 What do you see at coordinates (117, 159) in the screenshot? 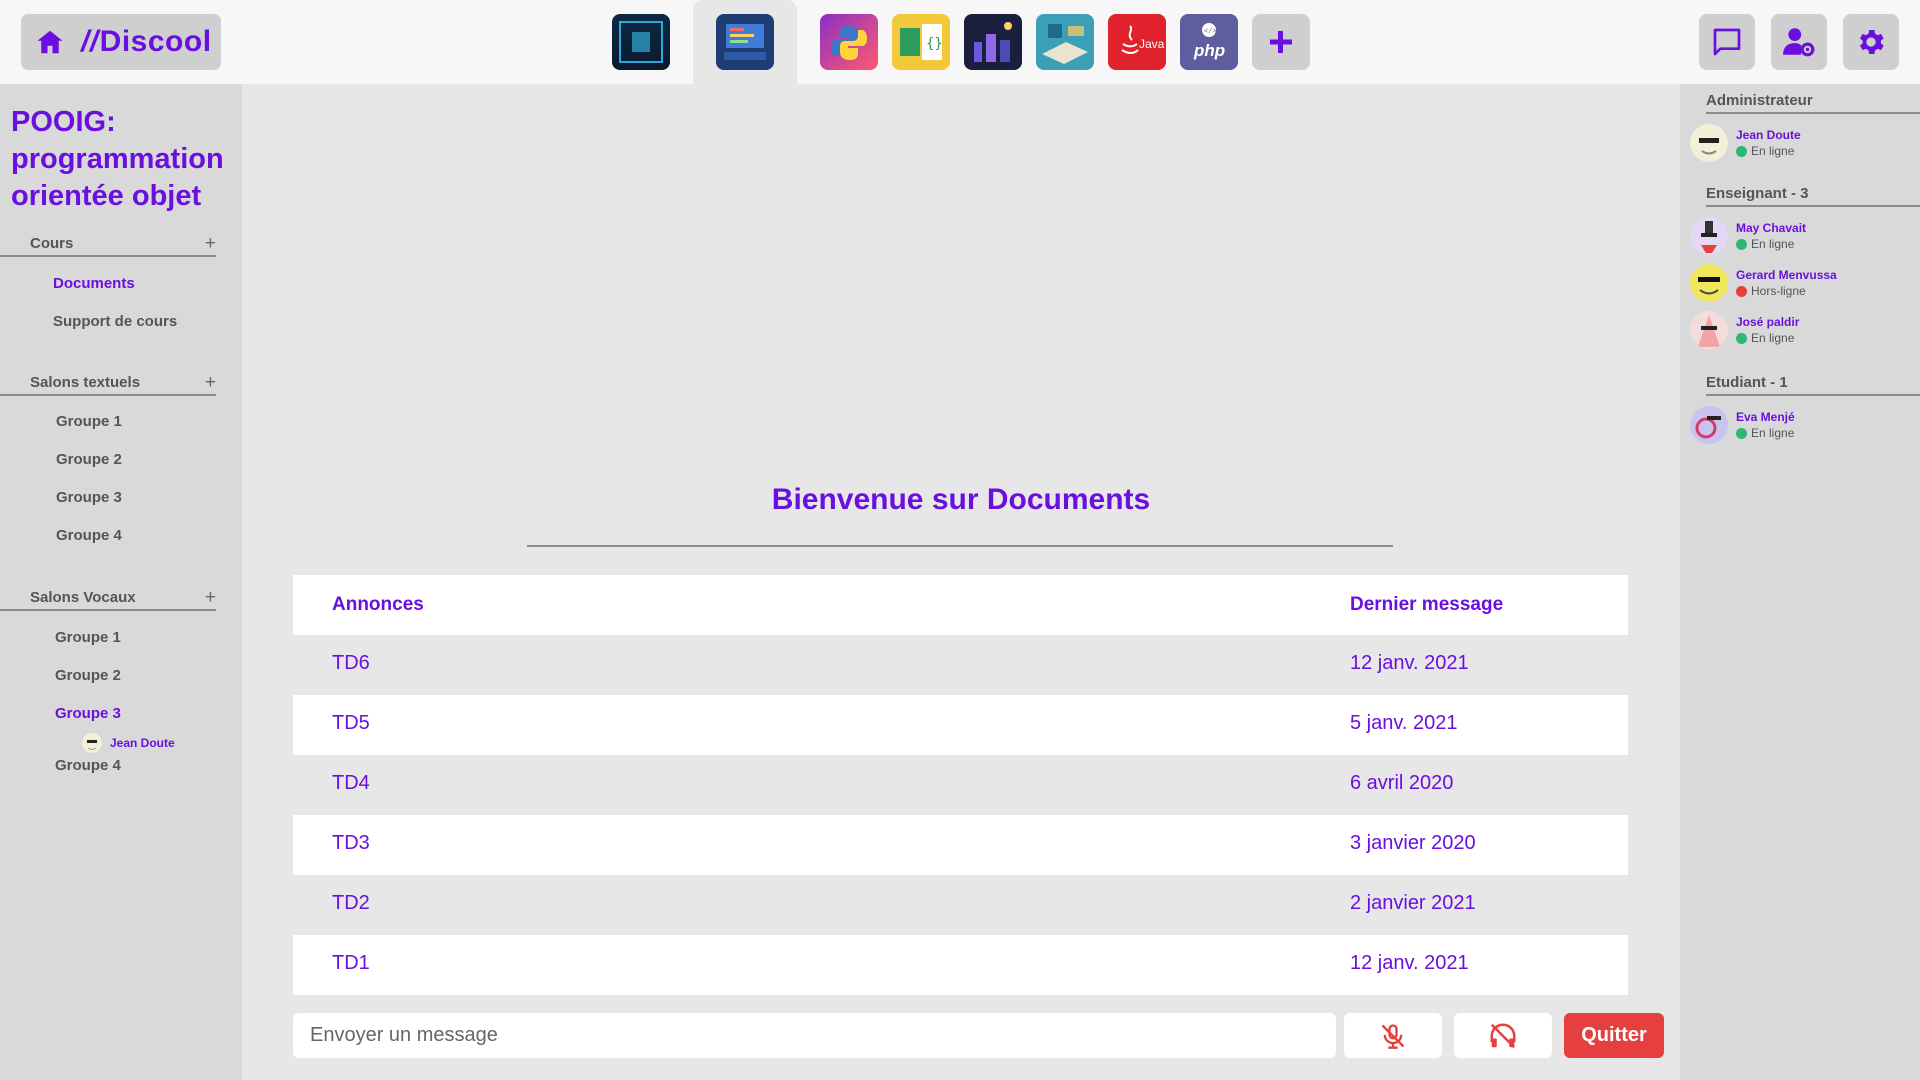
I see `course-title: POOIG: programmation orientée objet` at bounding box center [117, 159].